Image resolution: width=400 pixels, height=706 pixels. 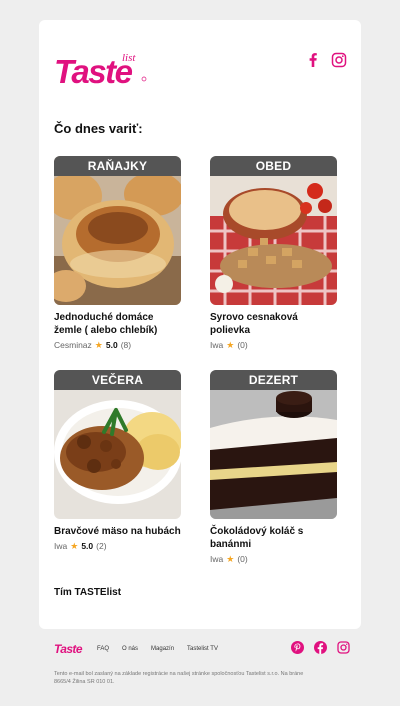 I want to click on category-badge: RAŇAJKY, so click(x=117, y=166).